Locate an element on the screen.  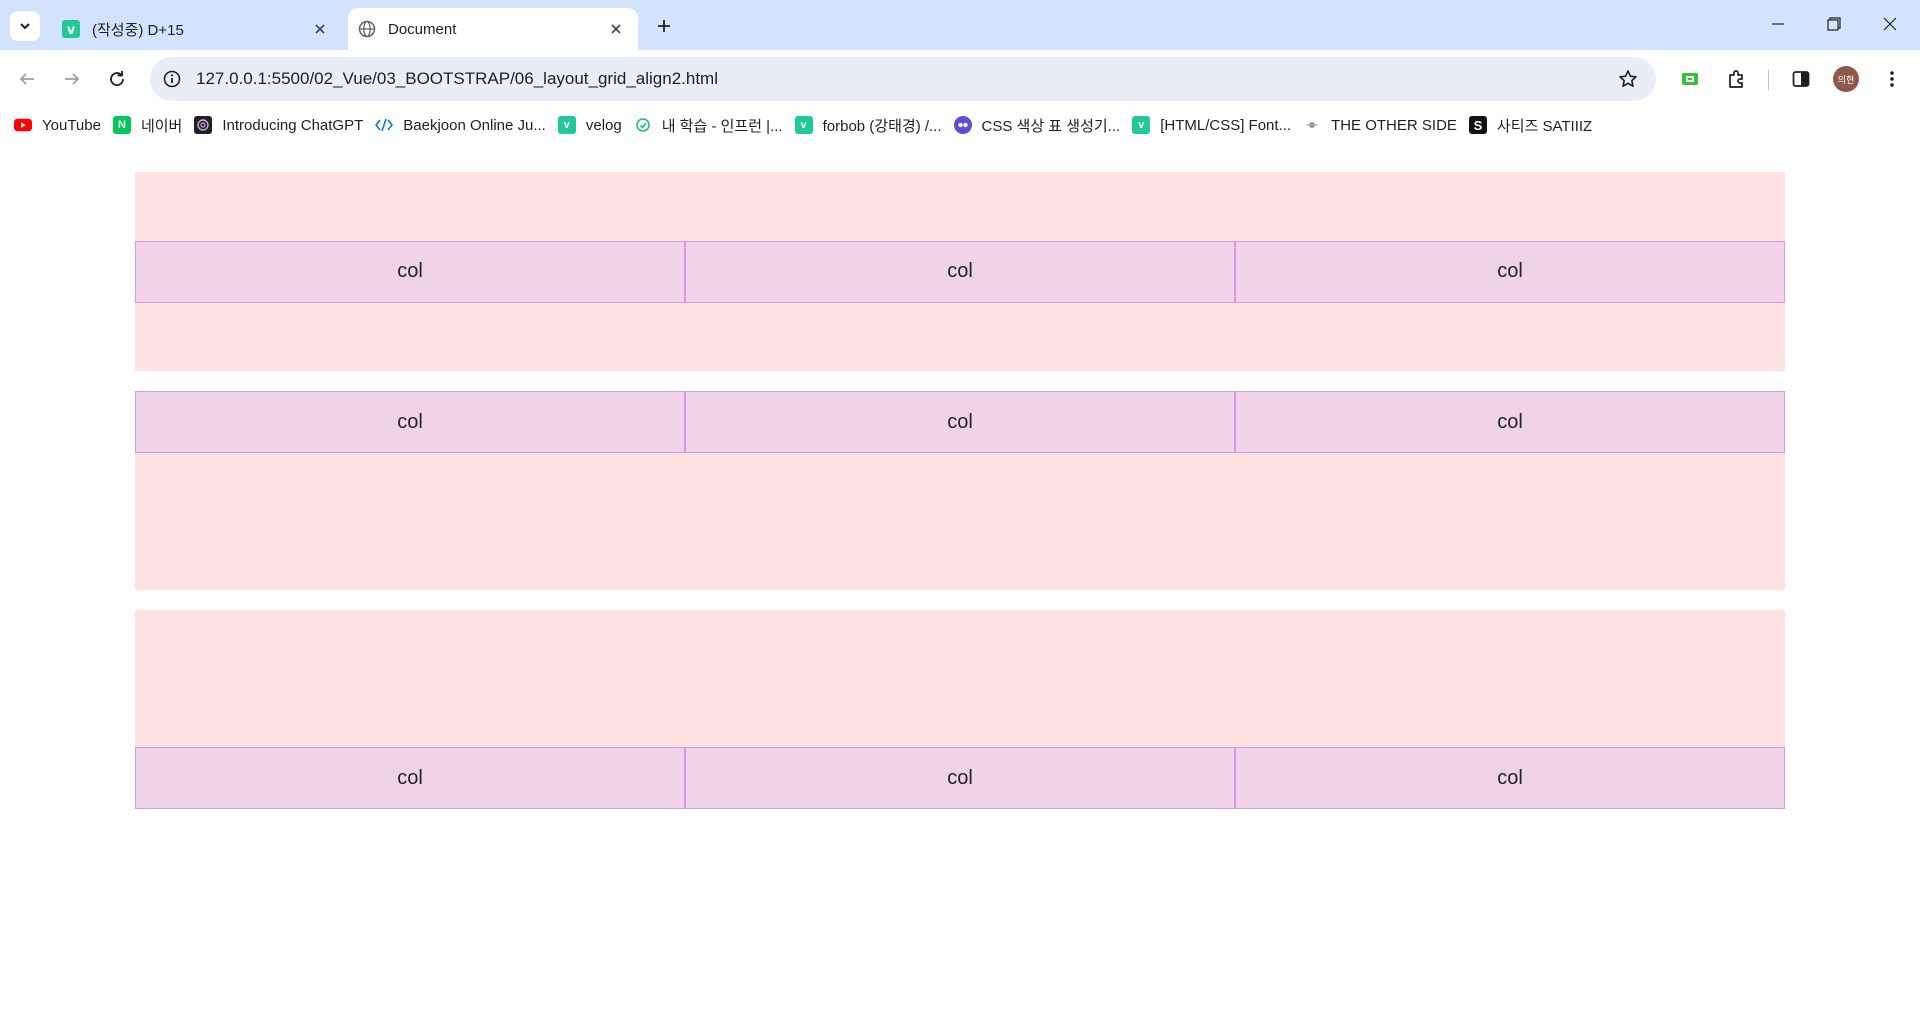
bookmark-label: velog is located at coordinates (603, 125).